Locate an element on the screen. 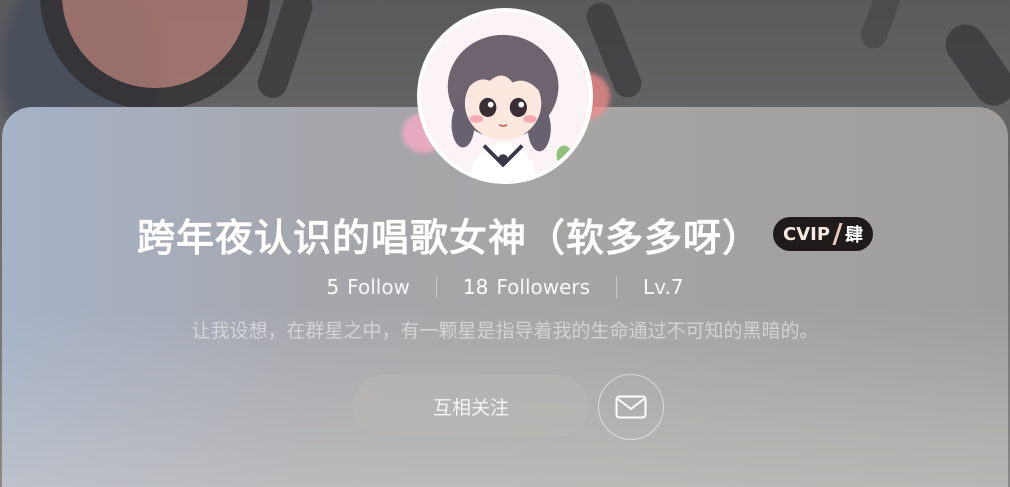 This screenshot has width=1010, height=487. vip-level: 肆 is located at coordinates (854, 235).